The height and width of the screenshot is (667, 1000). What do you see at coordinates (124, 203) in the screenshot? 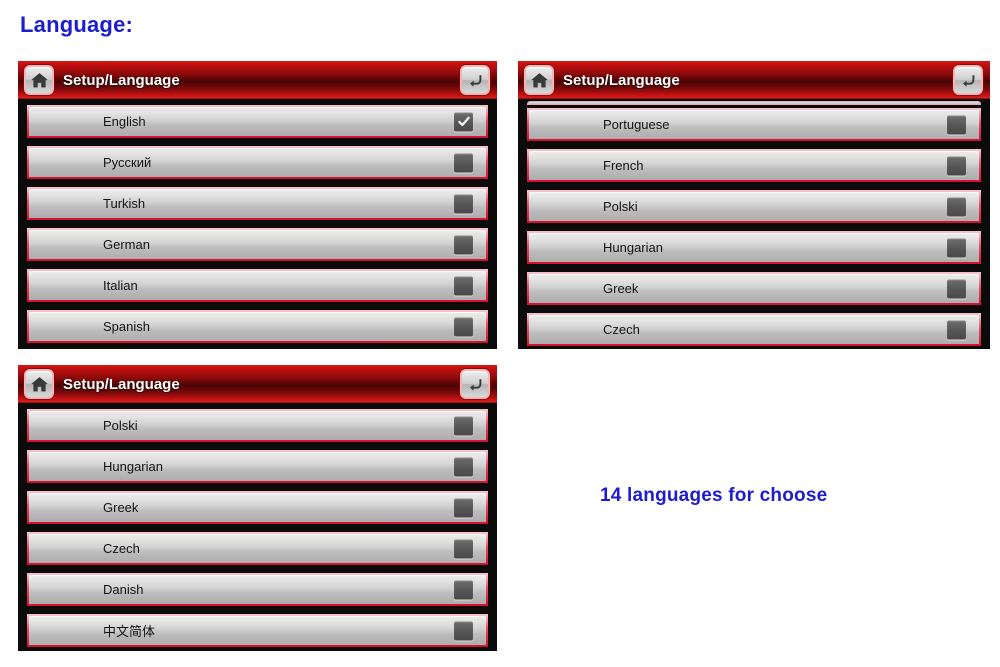
I see `language-label: Turkish` at bounding box center [124, 203].